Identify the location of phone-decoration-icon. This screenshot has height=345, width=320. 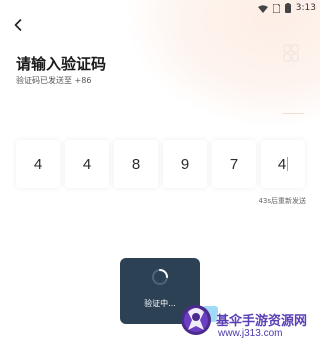
(291, 53).